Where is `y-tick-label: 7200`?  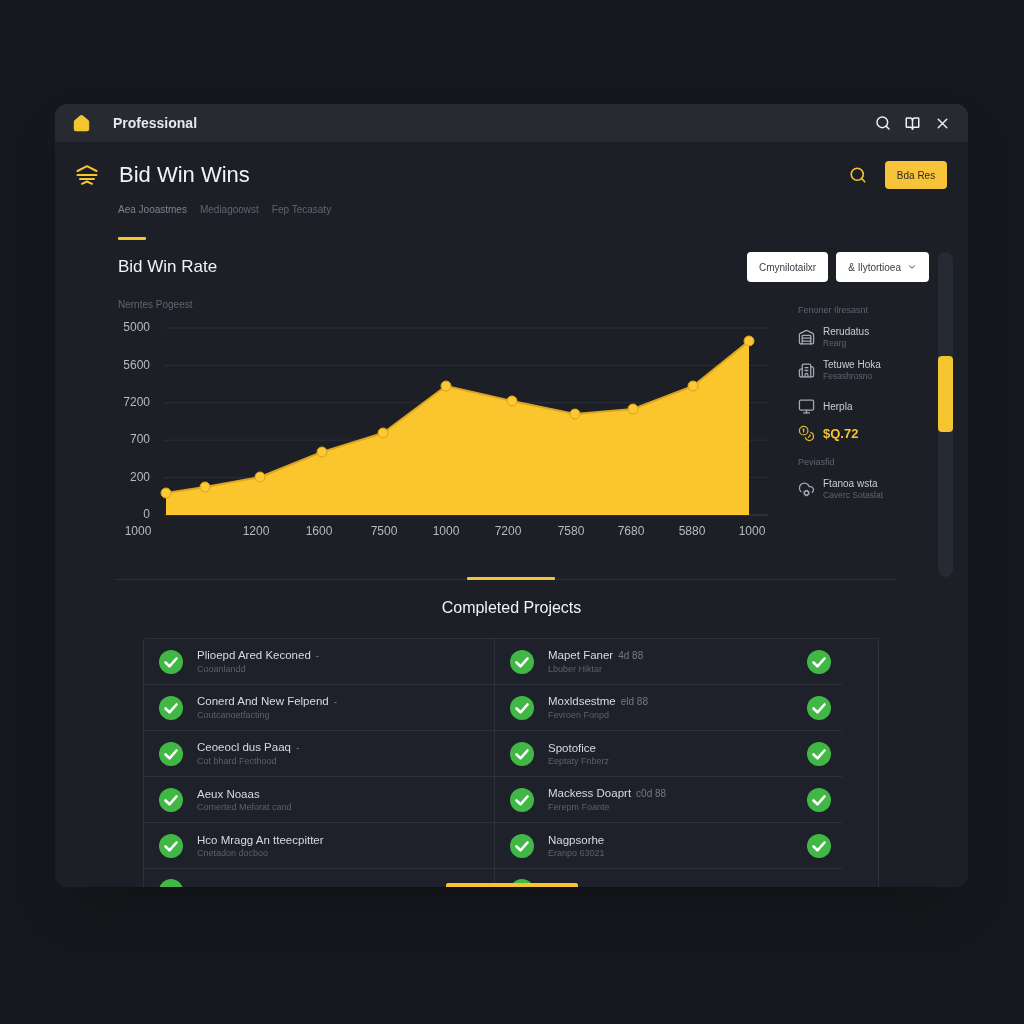 y-tick-label: 7200 is located at coordinates (136, 401).